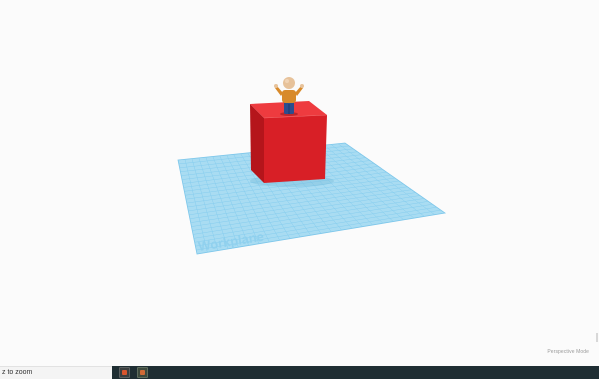 This screenshot has height=379, width=599. Describe the element at coordinates (289, 96) in the screenshot. I see `figurine-body` at that location.